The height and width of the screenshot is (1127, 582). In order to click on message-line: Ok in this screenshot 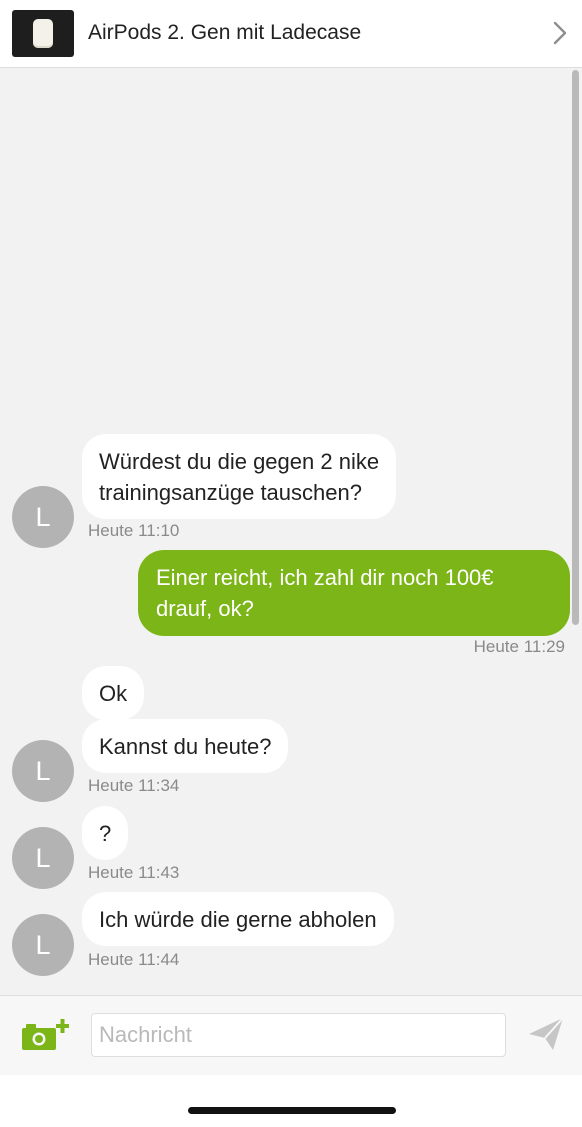, I will do `click(113, 693)`.